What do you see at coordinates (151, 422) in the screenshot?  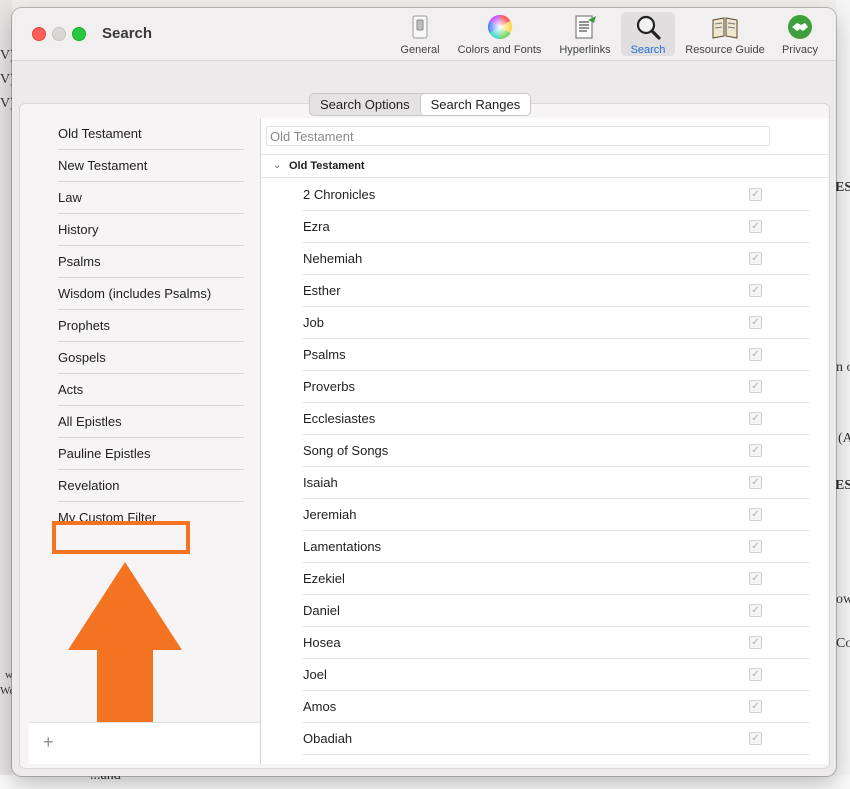 I see `range-item: All Epistles` at bounding box center [151, 422].